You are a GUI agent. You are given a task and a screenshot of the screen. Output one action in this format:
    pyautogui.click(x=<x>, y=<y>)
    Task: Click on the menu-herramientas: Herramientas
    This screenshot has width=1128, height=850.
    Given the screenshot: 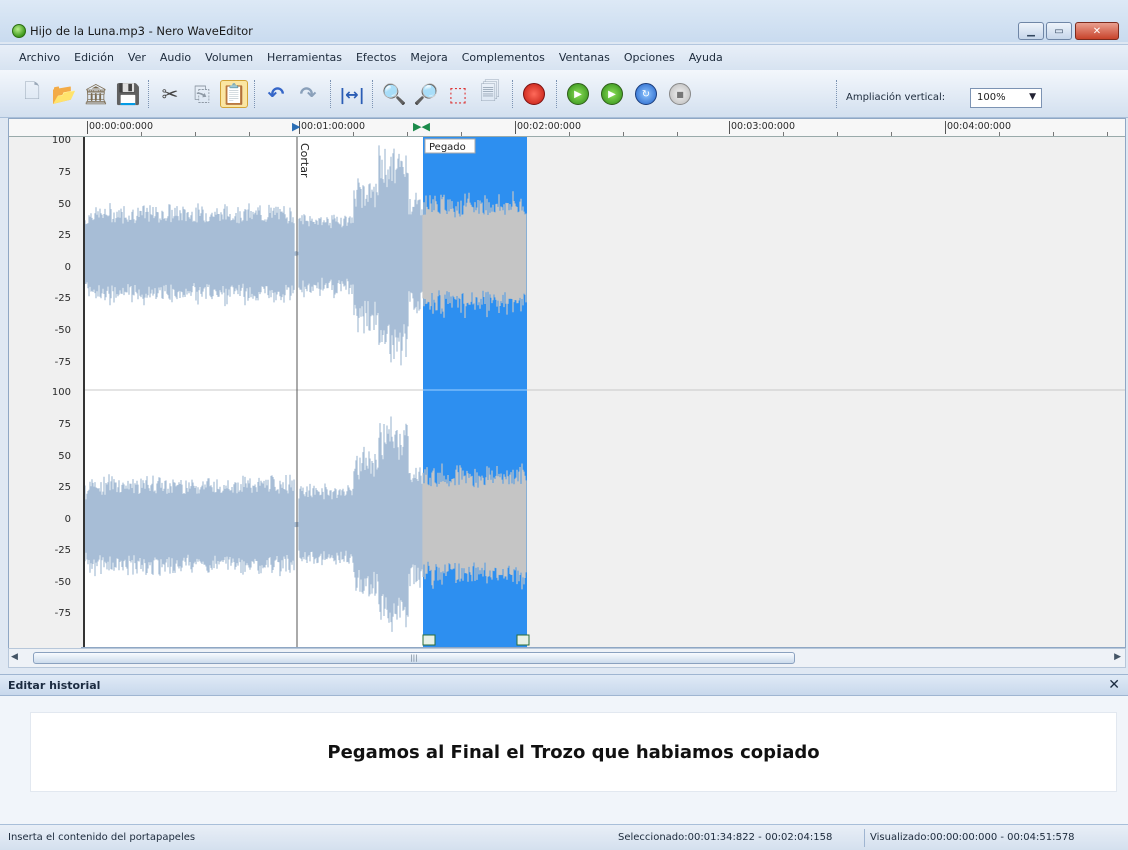 What is the action you would take?
    pyautogui.click(x=304, y=57)
    